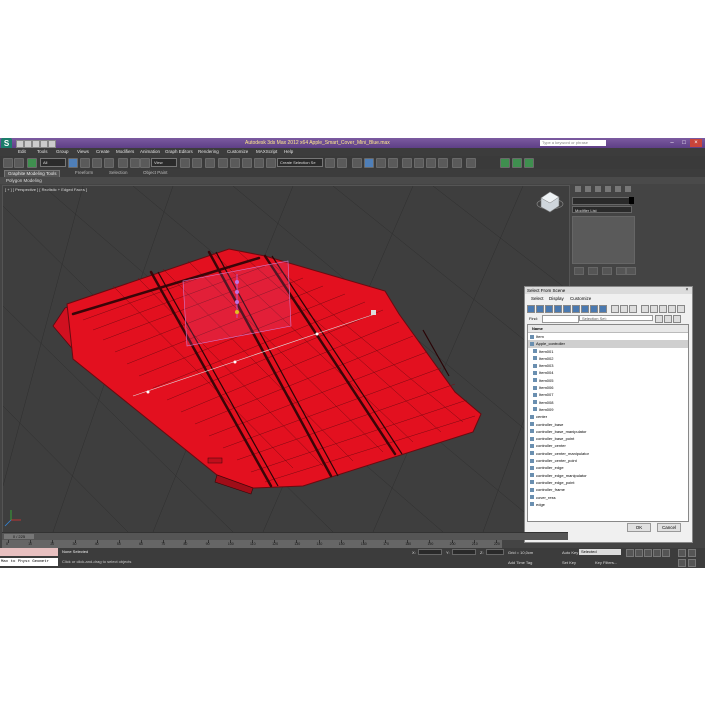 This screenshot has height=705, width=705. What do you see at coordinates (300, 162) in the screenshot?
I see `named-selection-set-dropdown: Create Selection Se` at bounding box center [300, 162].